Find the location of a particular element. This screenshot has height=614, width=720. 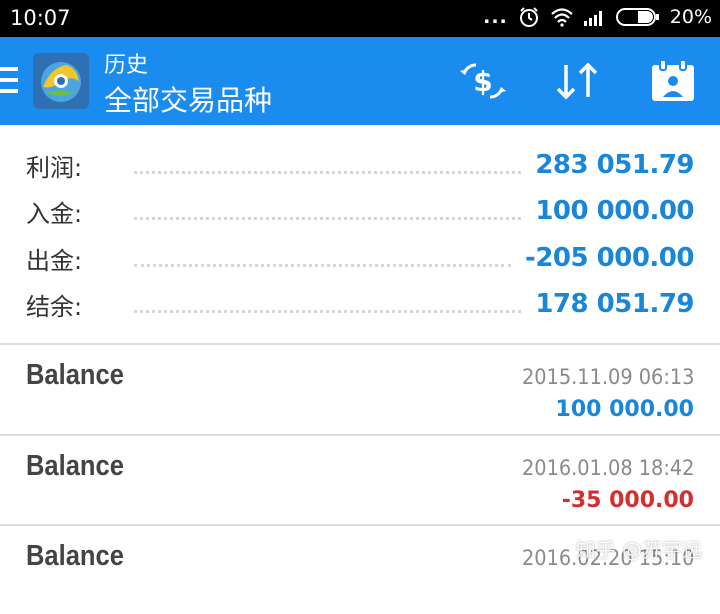

watermark: 知乎 @苏宇远 is located at coordinates (638, 550).